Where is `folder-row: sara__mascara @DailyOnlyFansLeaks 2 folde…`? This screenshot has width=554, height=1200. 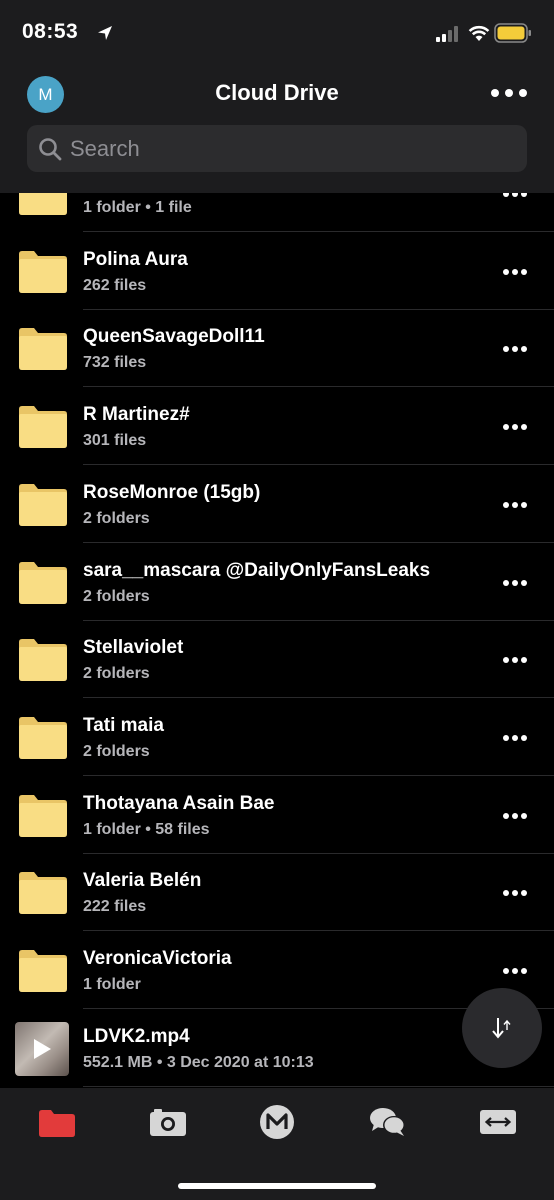
folder-row: sara__mascara @DailyOnlyFansLeaks 2 folde… is located at coordinates (277, 582).